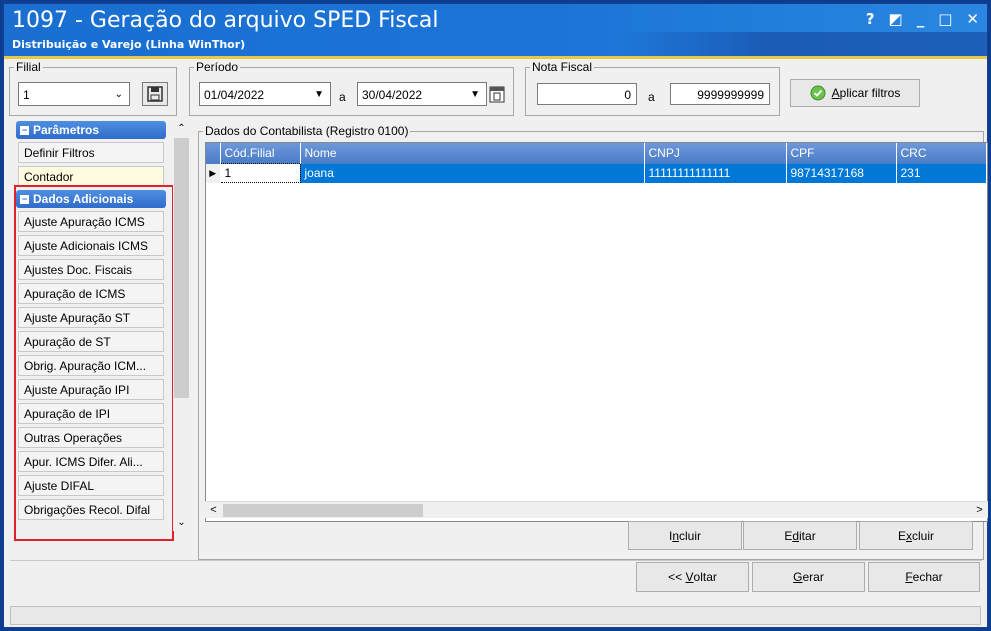 Image resolution: width=991 pixels, height=631 pixels. I want to click on grid-scroll-thumb, so click(323, 510).